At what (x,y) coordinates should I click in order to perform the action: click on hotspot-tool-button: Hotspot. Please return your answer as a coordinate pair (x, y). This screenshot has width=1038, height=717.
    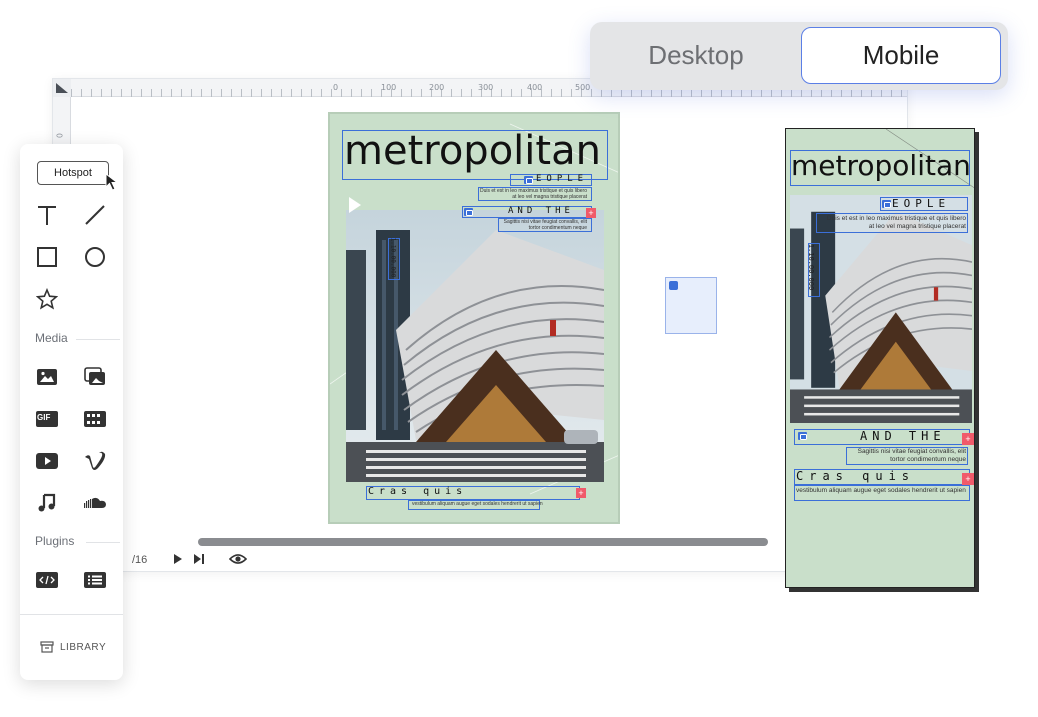
    Looking at the image, I should click on (73, 173).